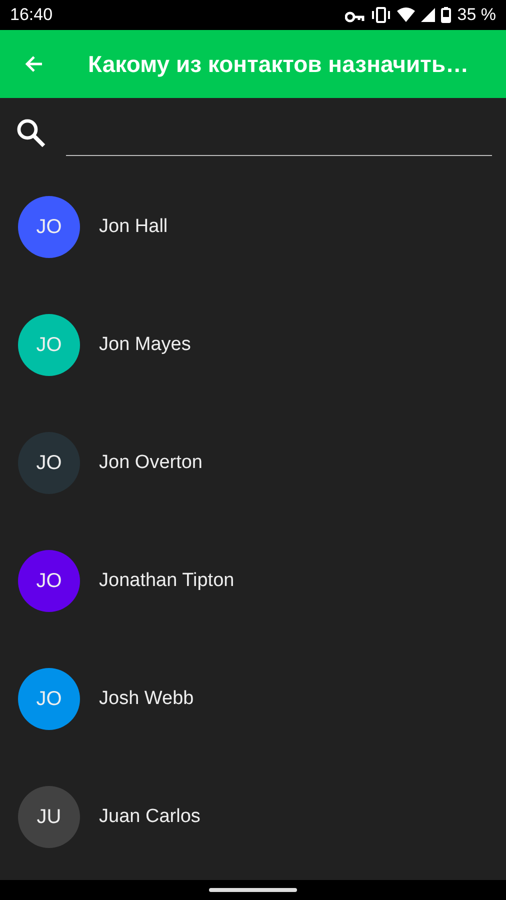 The height and width of the screenshot is (900, 506). I want to click on contact-name: Juan Carlos, so click(149, 817).